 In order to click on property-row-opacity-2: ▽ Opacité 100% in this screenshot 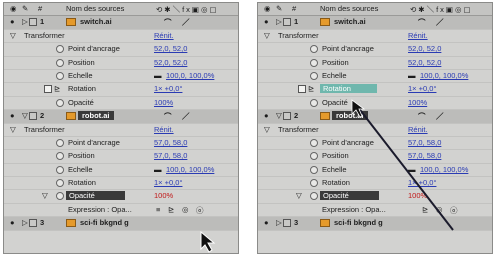, I will do `click(375, 197)`.